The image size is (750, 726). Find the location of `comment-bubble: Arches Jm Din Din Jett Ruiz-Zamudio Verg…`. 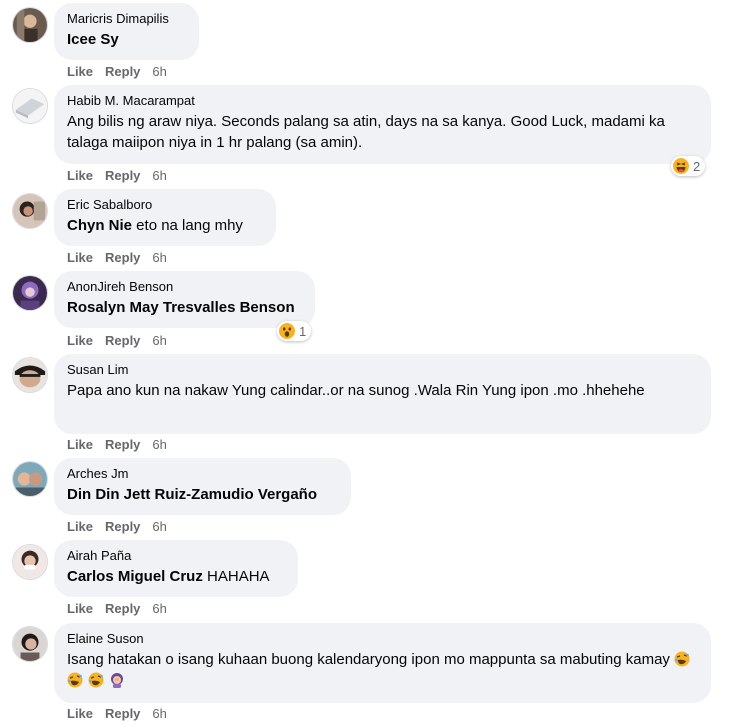

comment-bubble: Arches Jm Din Din Jett Ruiz-Zamudio Verg… is located at coordinates (202, 486).